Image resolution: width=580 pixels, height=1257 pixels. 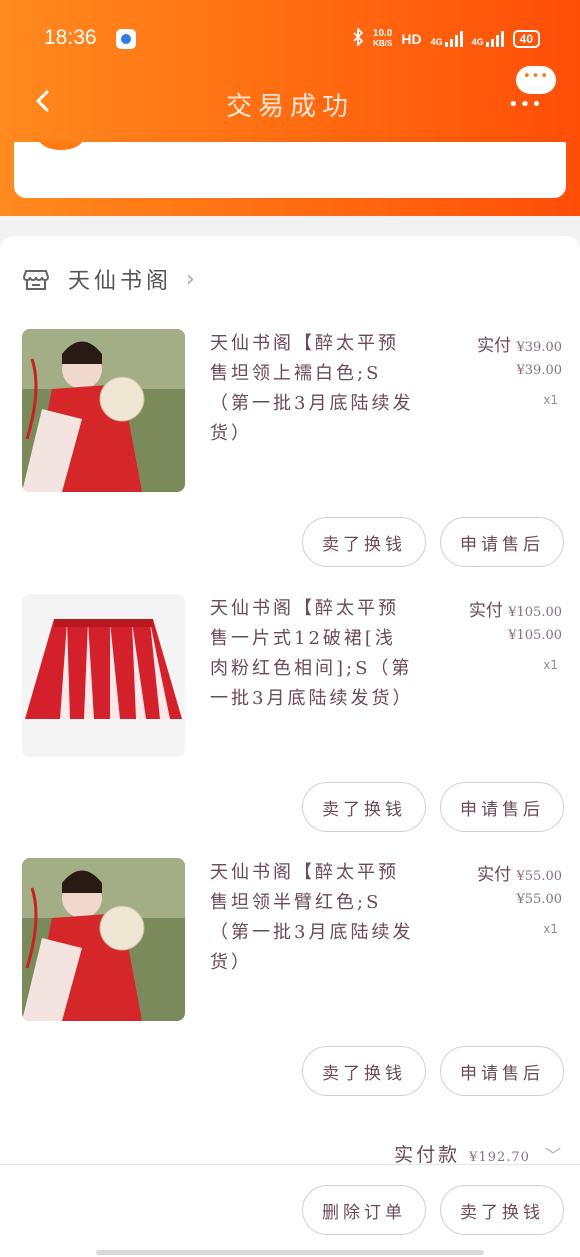 What do you see at coordinates (358, 37) in the screenshot?
I see `bluetooth-icon` at bounding box center [358, 37].